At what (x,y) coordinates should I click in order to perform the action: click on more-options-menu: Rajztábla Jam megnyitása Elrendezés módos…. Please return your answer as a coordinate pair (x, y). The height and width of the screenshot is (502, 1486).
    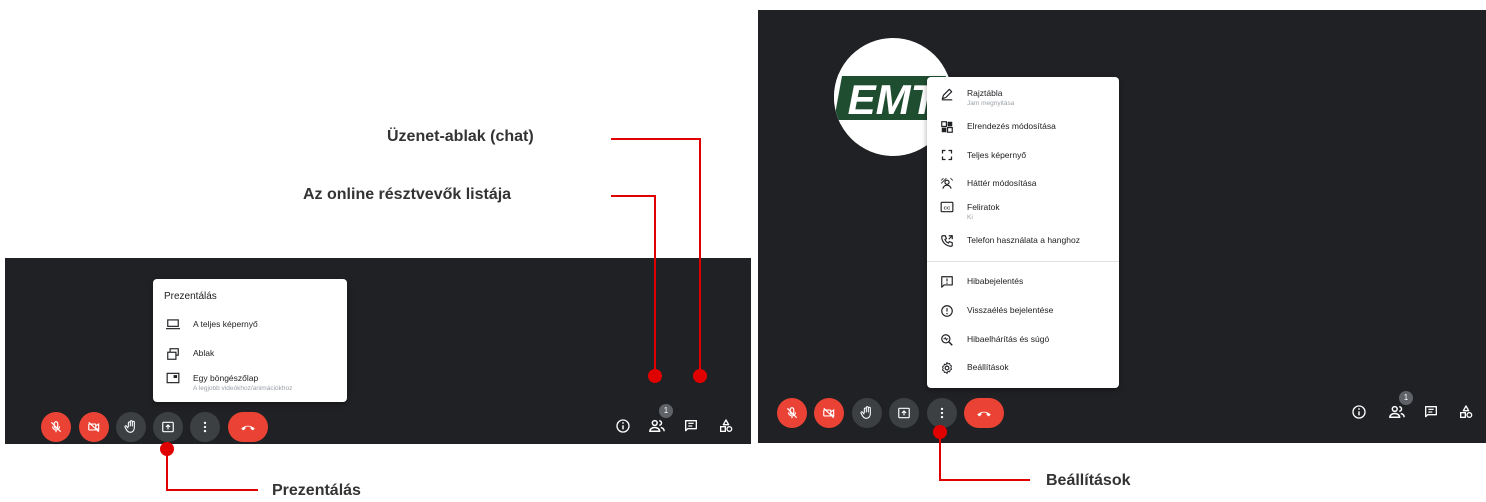
    Looking at the image, I should click on (1023, 232).